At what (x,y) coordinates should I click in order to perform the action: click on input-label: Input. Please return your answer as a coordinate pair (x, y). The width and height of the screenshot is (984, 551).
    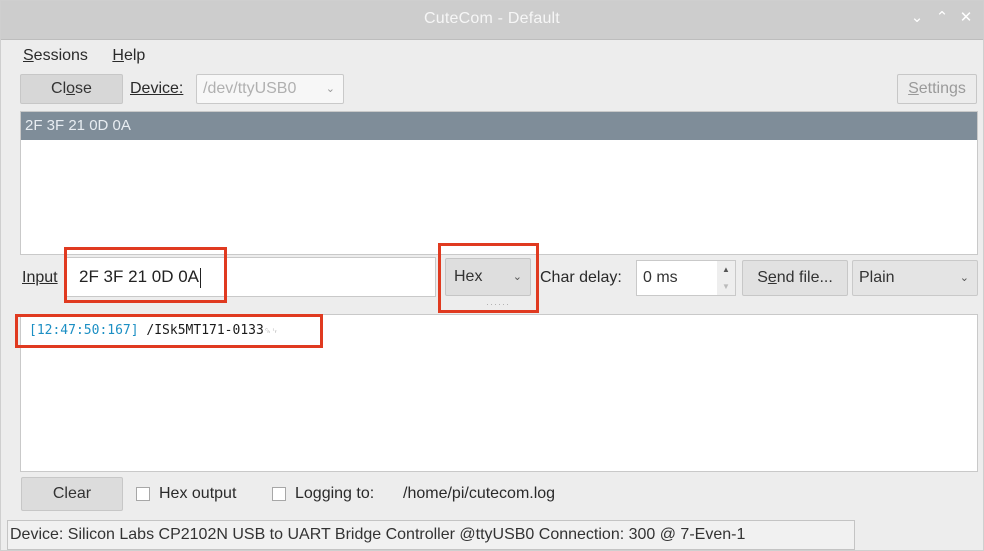
    Looking at the image, I should click on (40, 278).